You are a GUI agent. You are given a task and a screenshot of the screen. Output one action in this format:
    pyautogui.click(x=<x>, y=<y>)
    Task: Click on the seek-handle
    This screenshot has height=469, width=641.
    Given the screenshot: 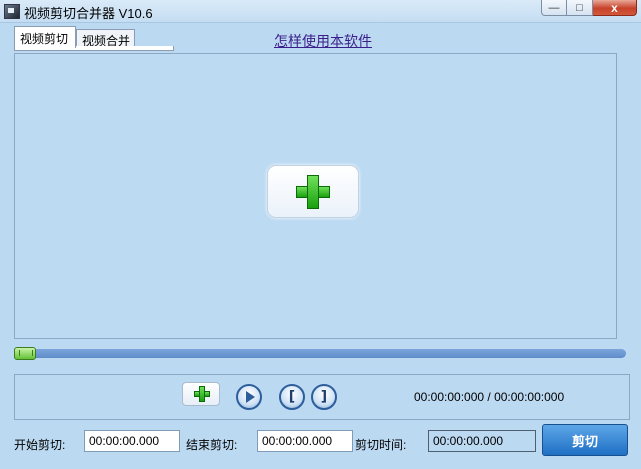 What is the action you would take?
    pyautogui.click(x=25, y=353)
    